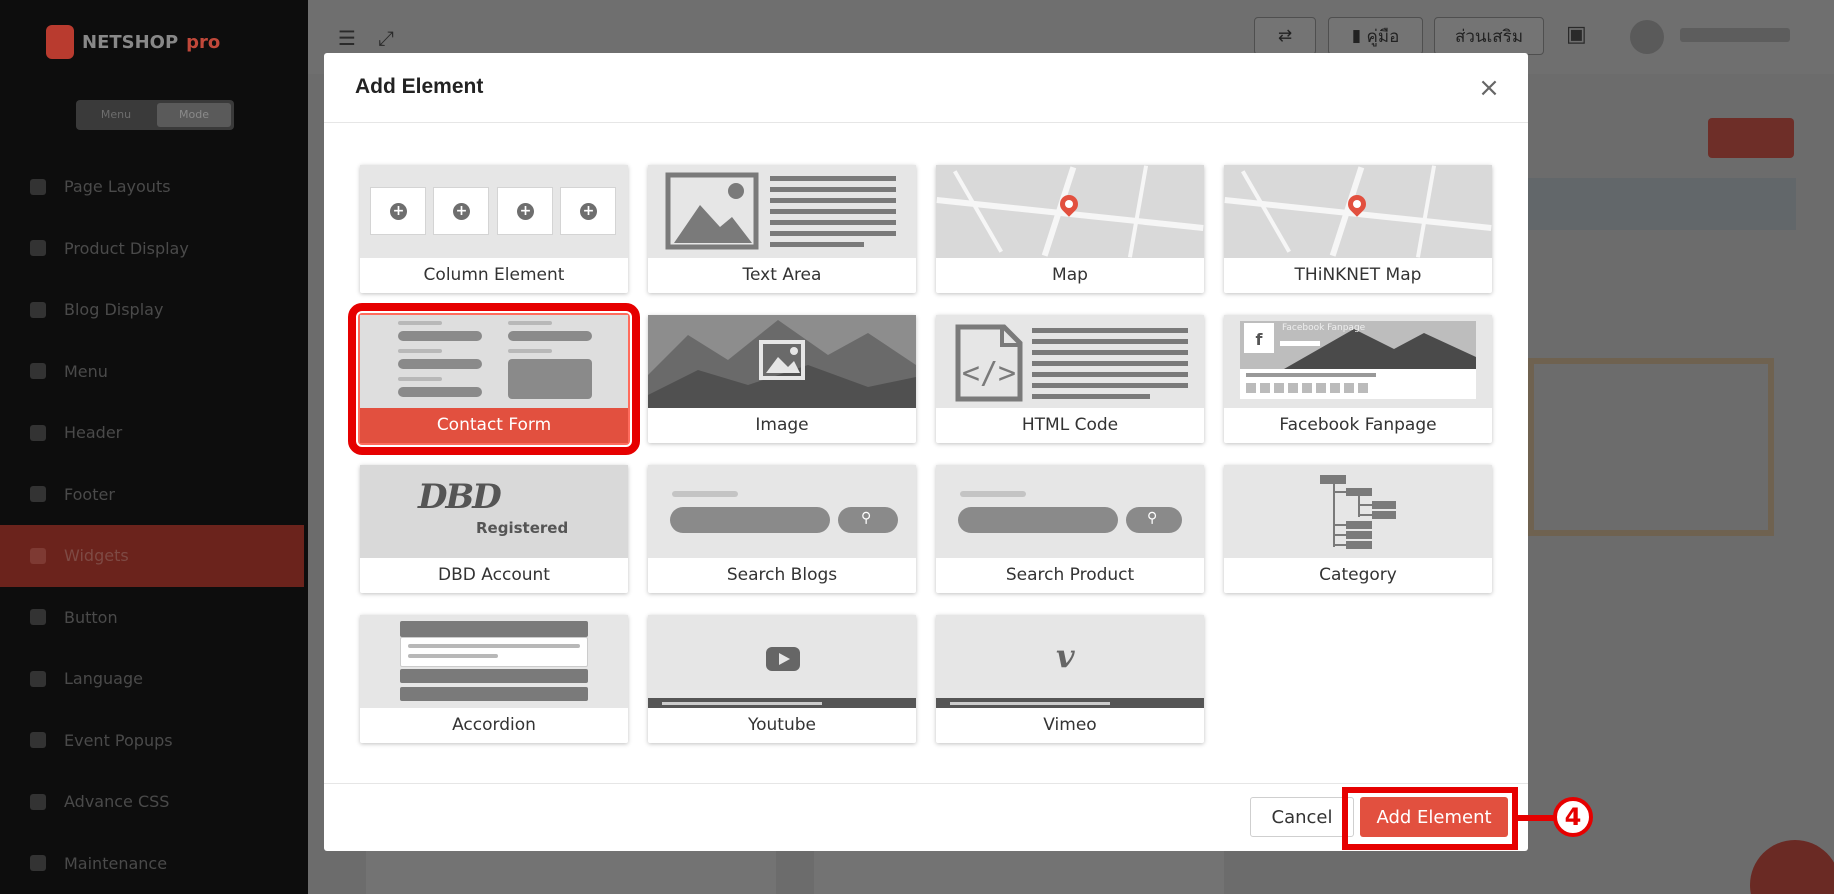  I want to click on tile-column-element: + + + + Column Element, so click(494, 229).